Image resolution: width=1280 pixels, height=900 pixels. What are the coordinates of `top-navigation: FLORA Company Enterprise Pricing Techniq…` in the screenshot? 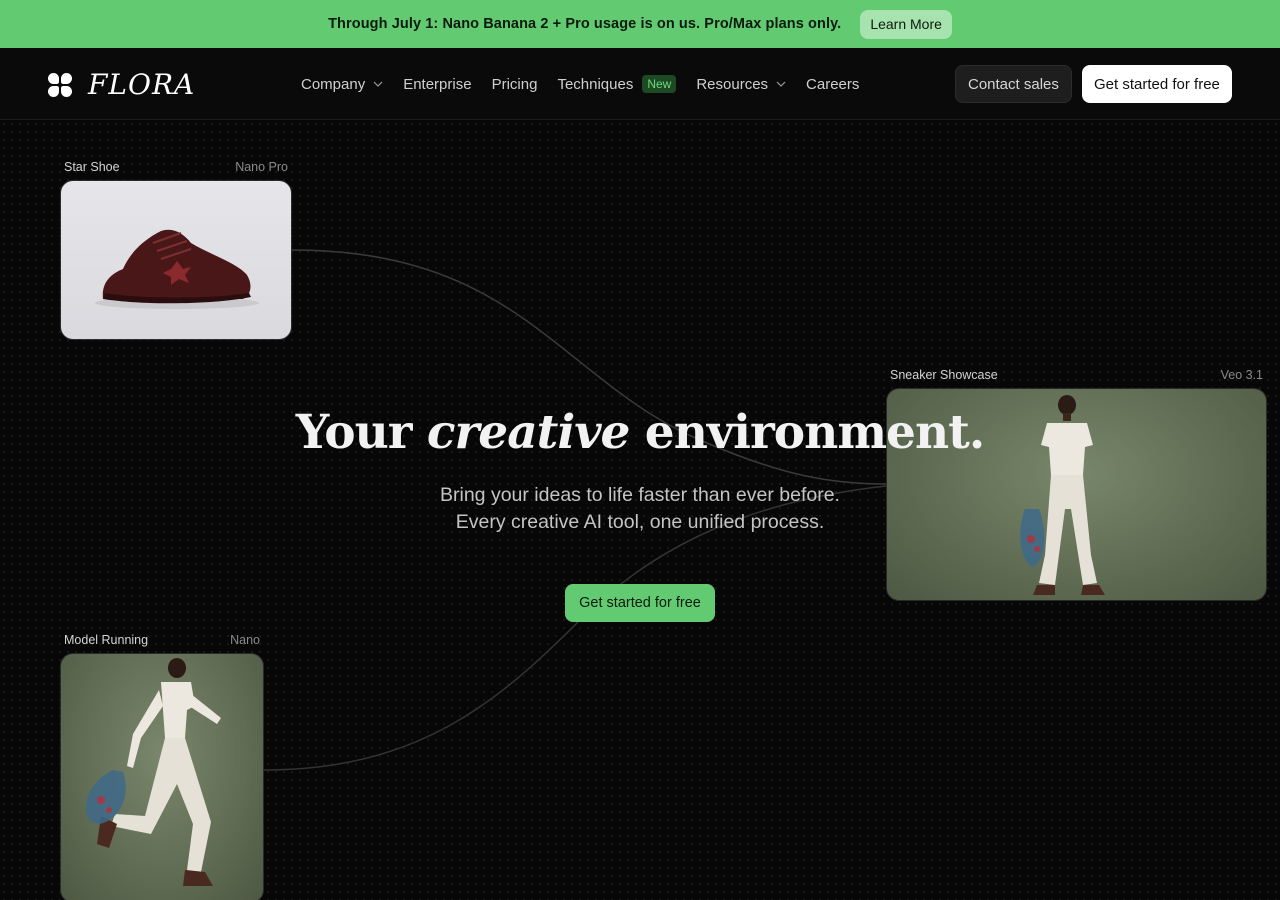 It's located at (640, 84).